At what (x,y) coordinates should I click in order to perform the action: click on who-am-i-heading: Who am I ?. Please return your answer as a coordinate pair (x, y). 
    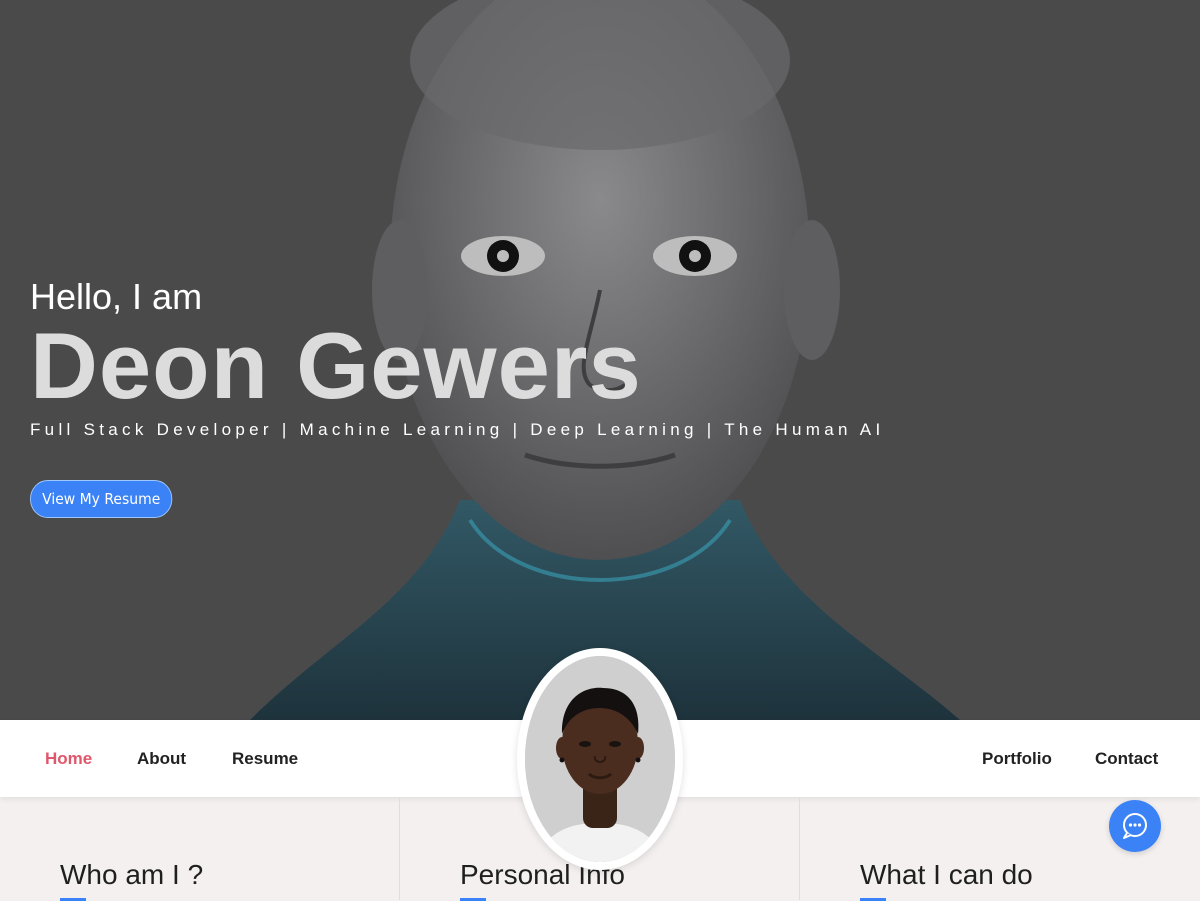
    Looking at the image, I should click on (132, 874).